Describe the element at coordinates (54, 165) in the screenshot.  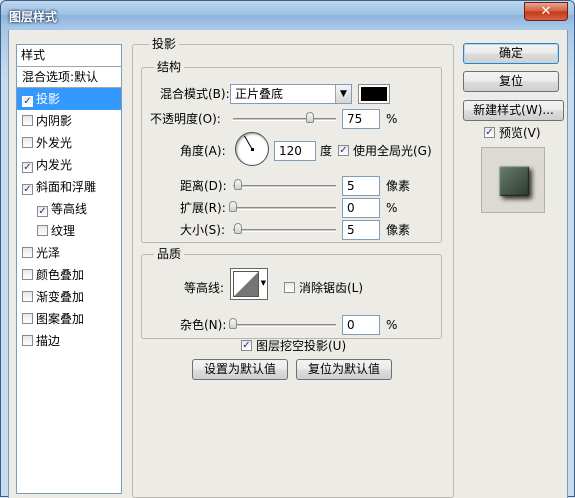
I see `style-item-label: 内发光` at that location.